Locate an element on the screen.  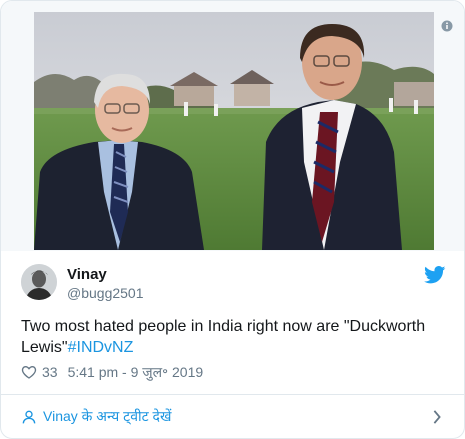
more-tweets-label: Vinay के अन्य ट्वीट देखें is located at coordinates (107, 416).